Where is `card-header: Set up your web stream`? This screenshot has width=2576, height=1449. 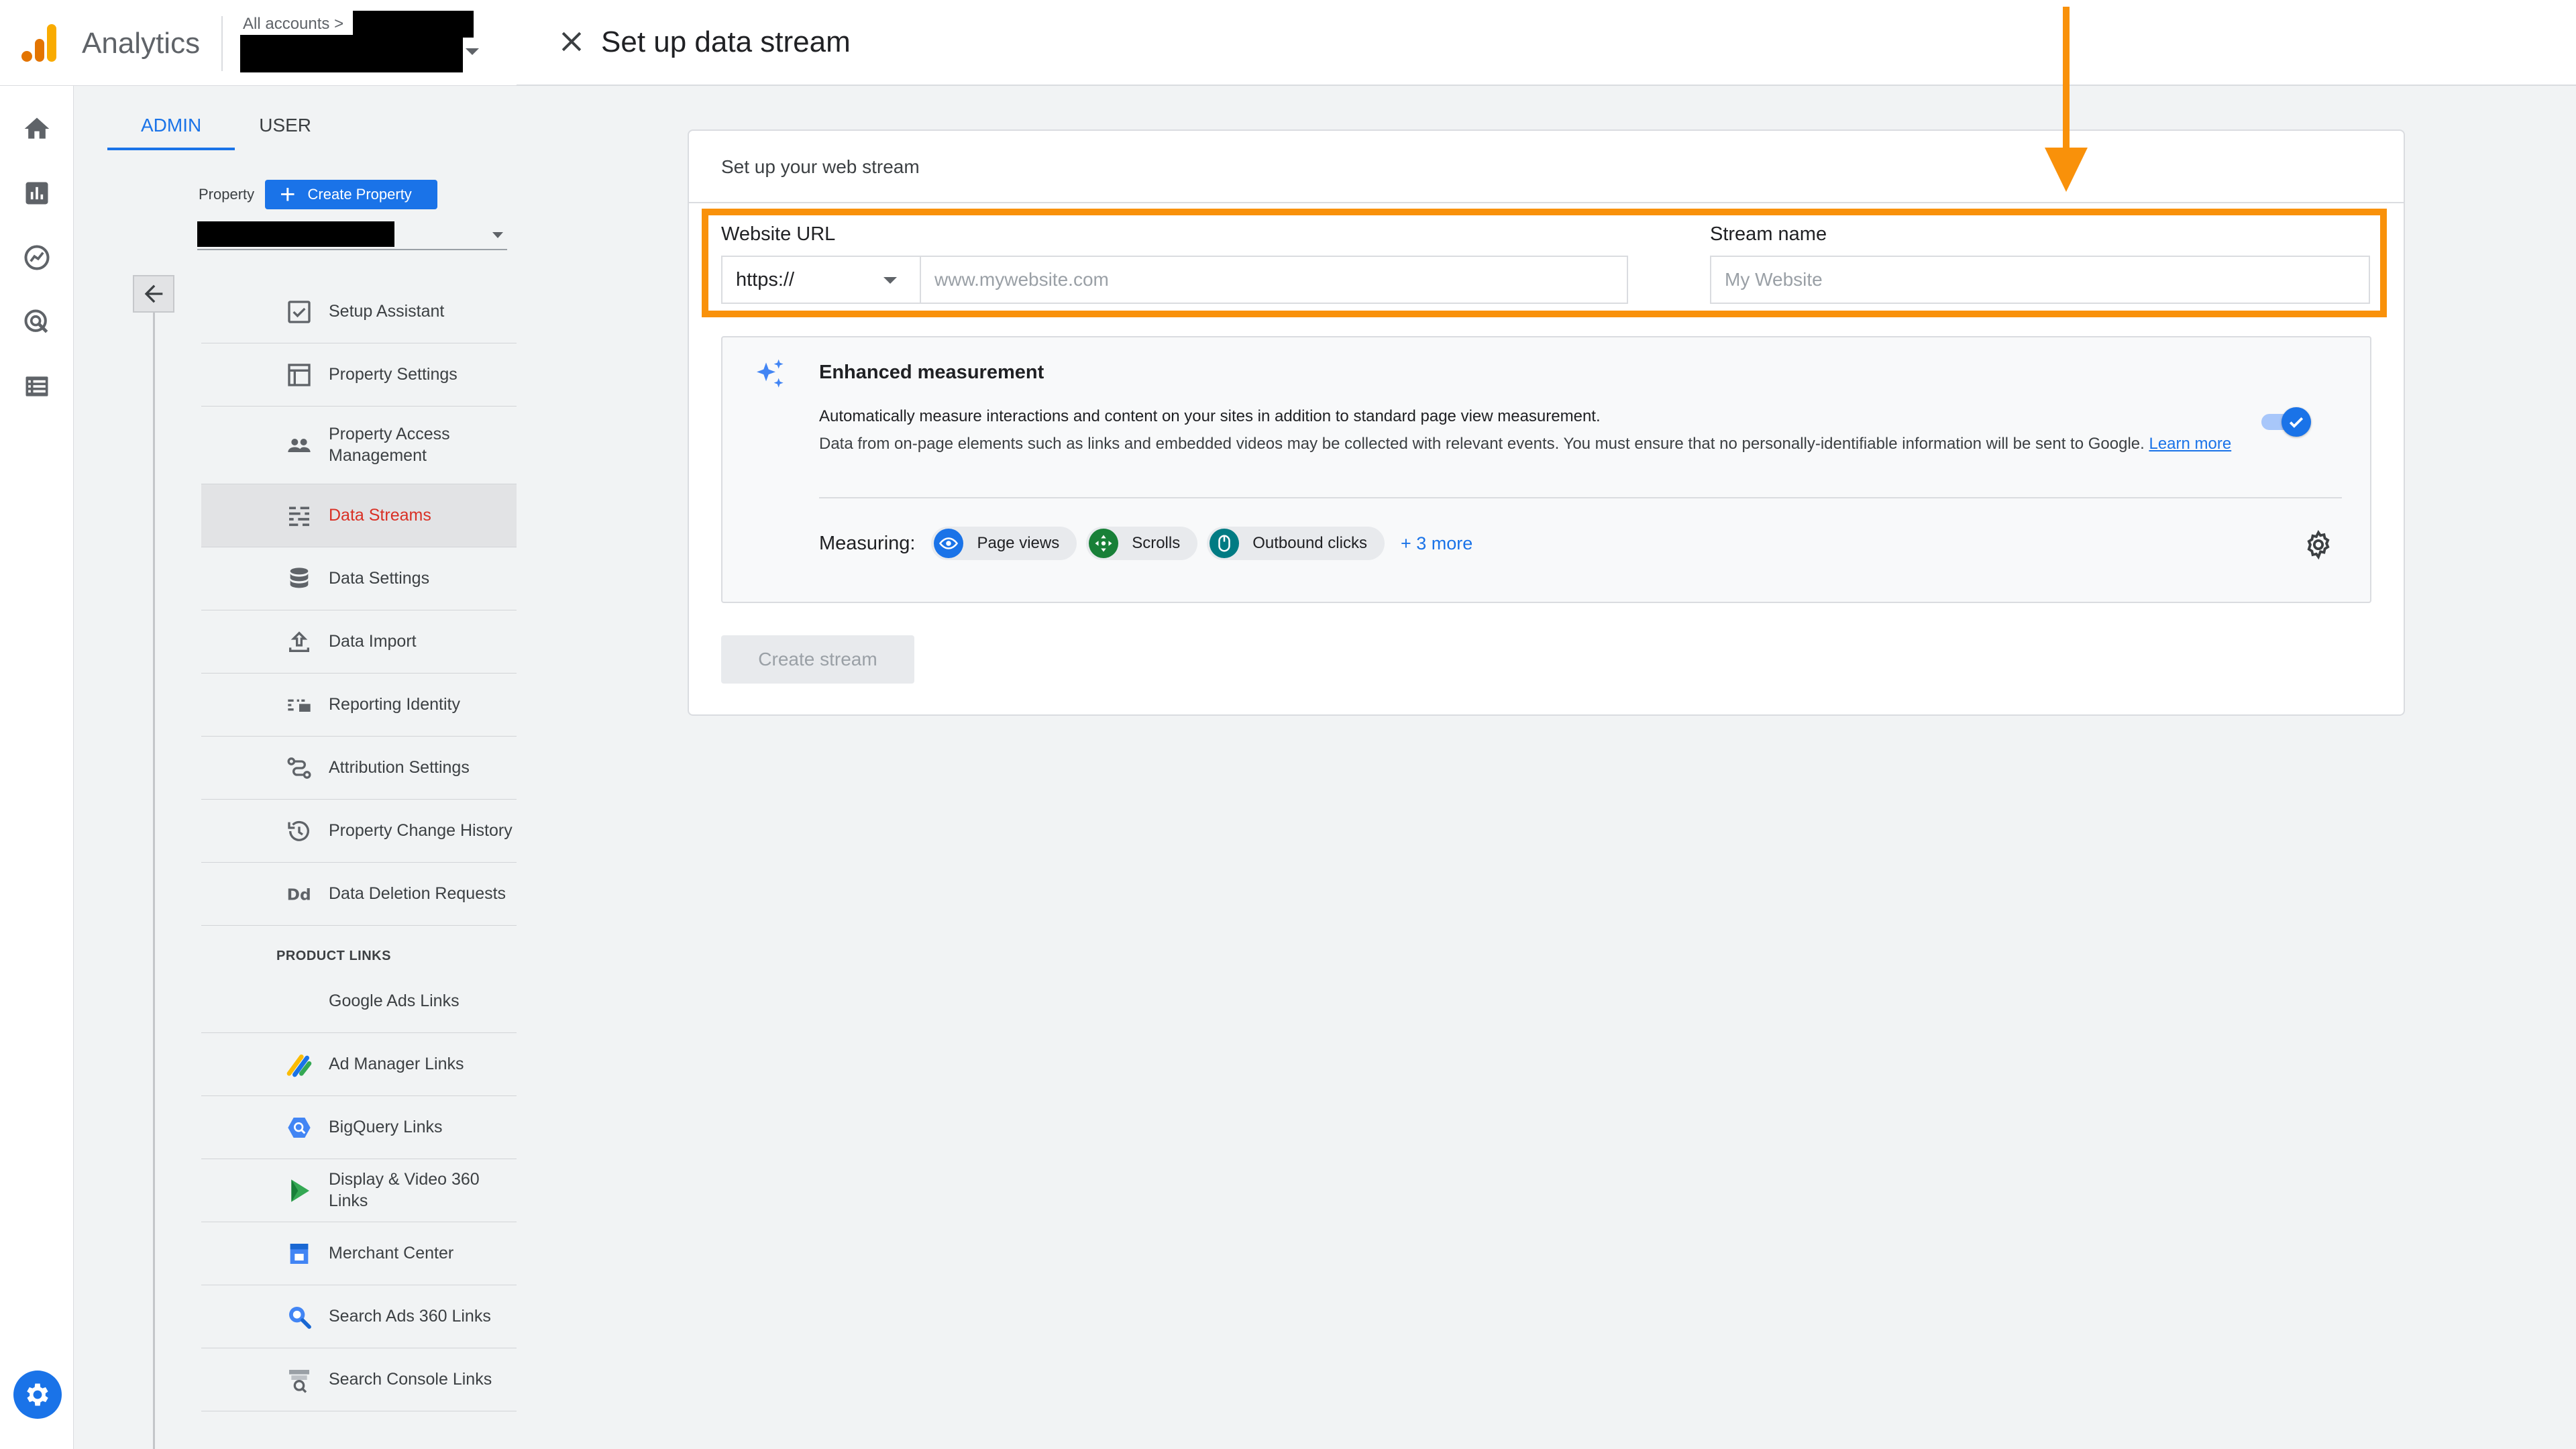
card-header: Set up your web stream is located at coordinates (1546, 167).